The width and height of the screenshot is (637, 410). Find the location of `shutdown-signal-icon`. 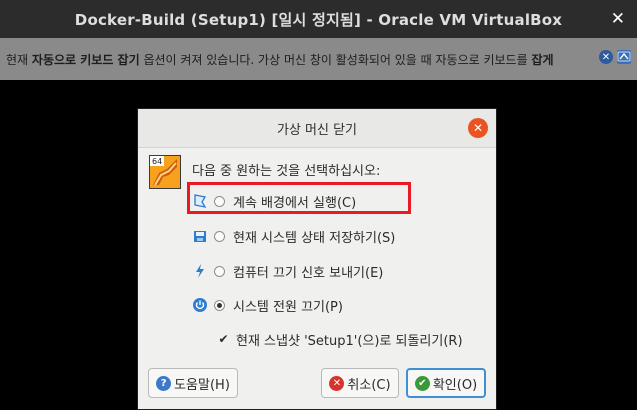

shutdown-signal-icon is located at coordinates (200, 271).